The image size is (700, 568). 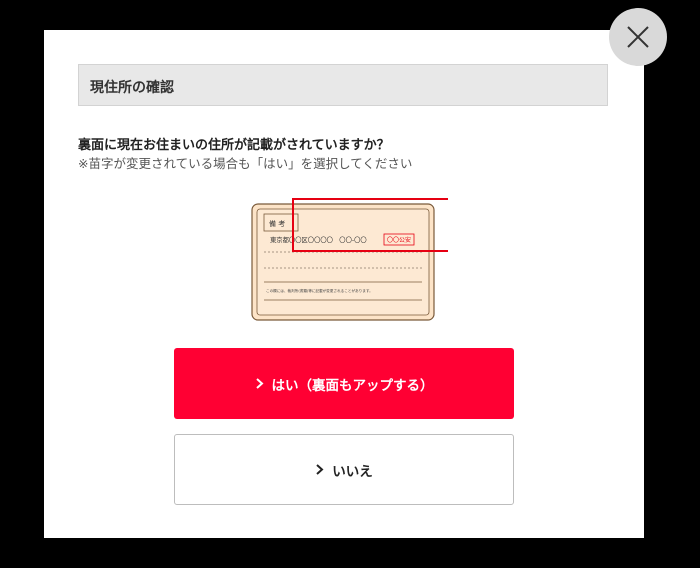 I want to click on close-icon, so click(x=638, y=37).